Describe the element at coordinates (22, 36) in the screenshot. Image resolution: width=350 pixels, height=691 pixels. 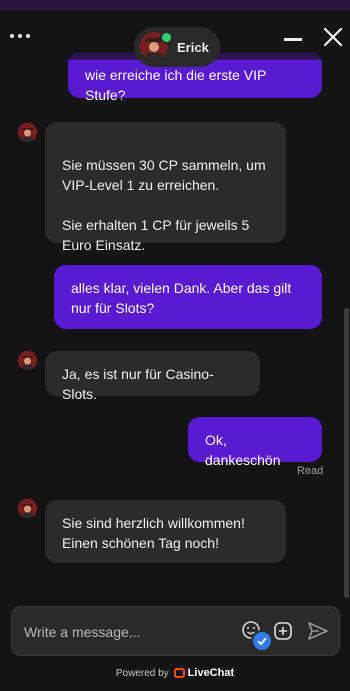
I see `menu-dots-icon` at that location.